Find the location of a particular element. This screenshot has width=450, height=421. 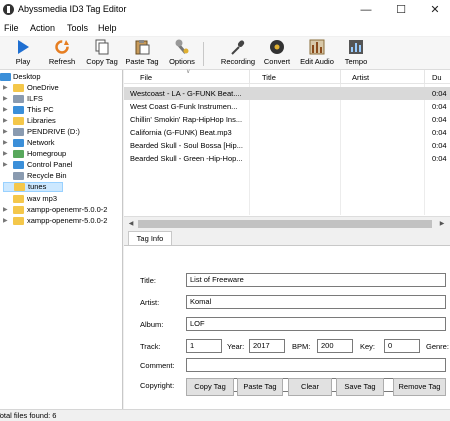

tree-item-tunes: tunes is located at coordinates (33, 187).